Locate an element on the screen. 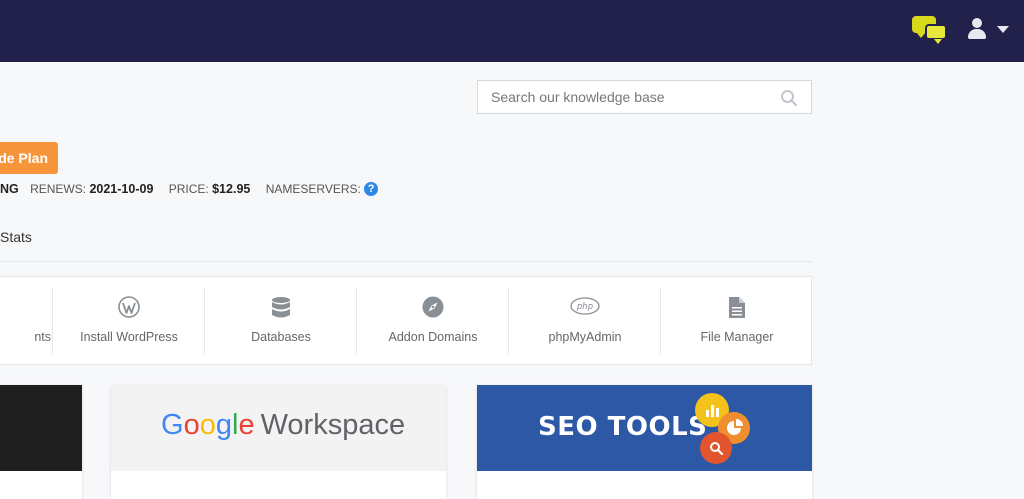  tool-label: Install WordPress is located at coordinates (129, 337).